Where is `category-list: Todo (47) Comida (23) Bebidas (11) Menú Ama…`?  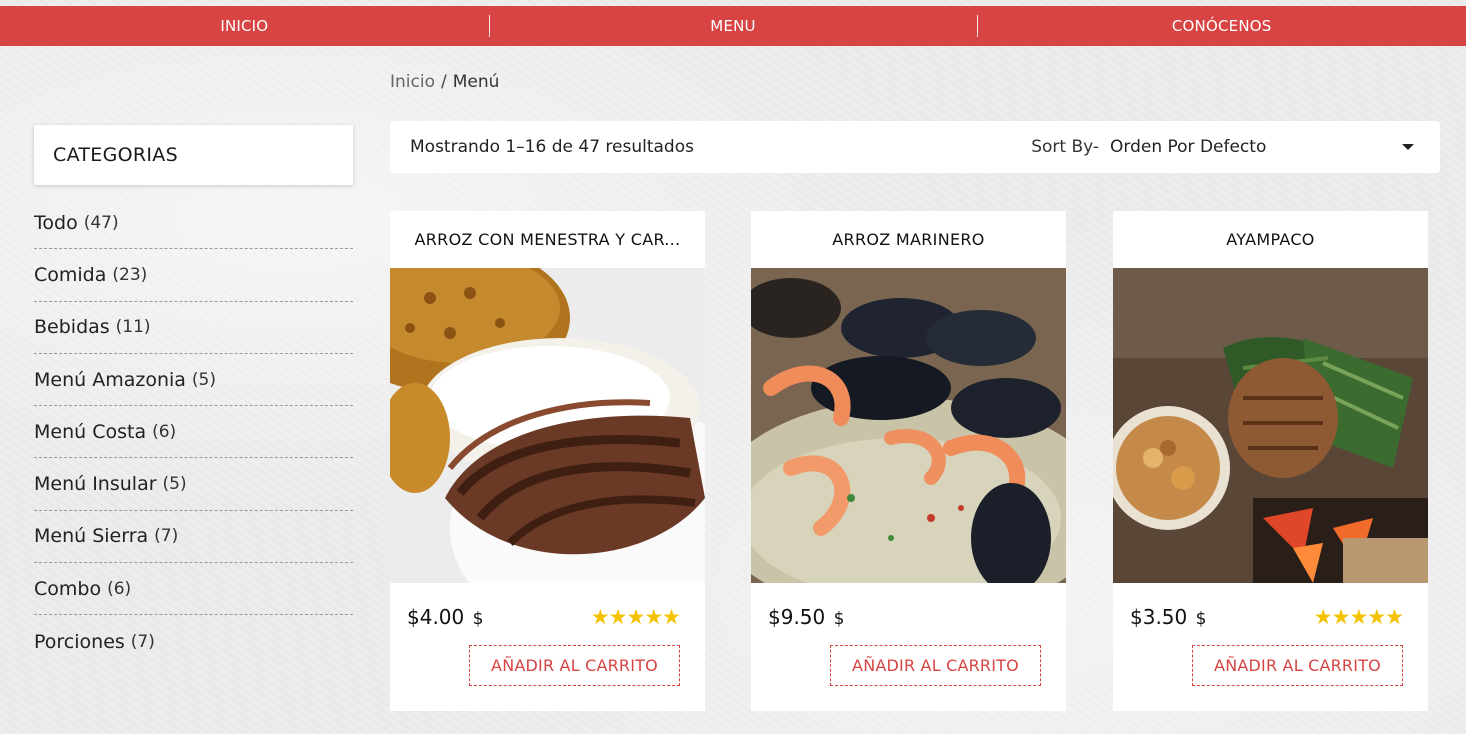 category-list: Todo (47) Comida (23) Bebidas (11) Menú Ama… is located at coordinates (193, 432).